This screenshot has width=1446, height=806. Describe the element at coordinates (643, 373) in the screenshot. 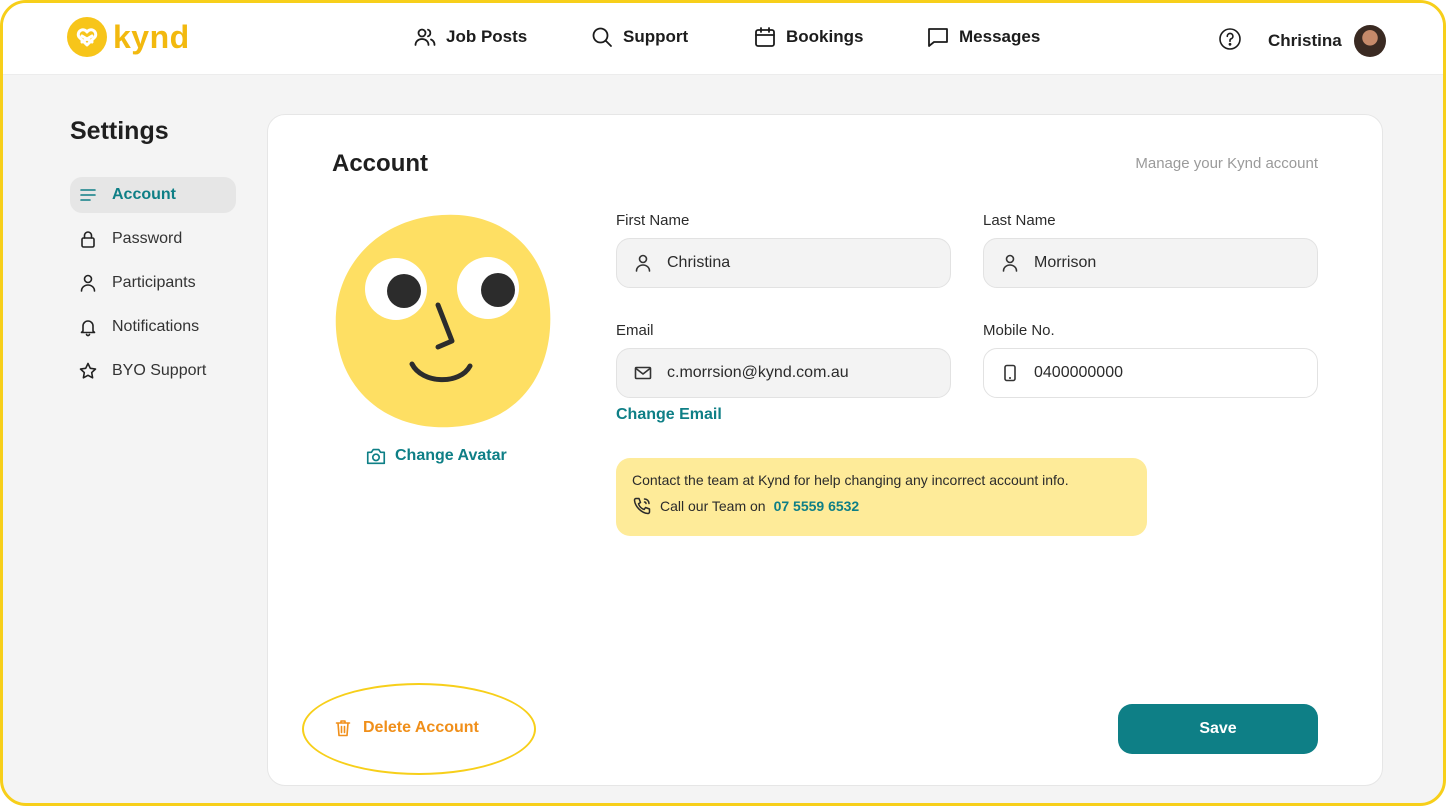

I see `mail-icon` at that location.